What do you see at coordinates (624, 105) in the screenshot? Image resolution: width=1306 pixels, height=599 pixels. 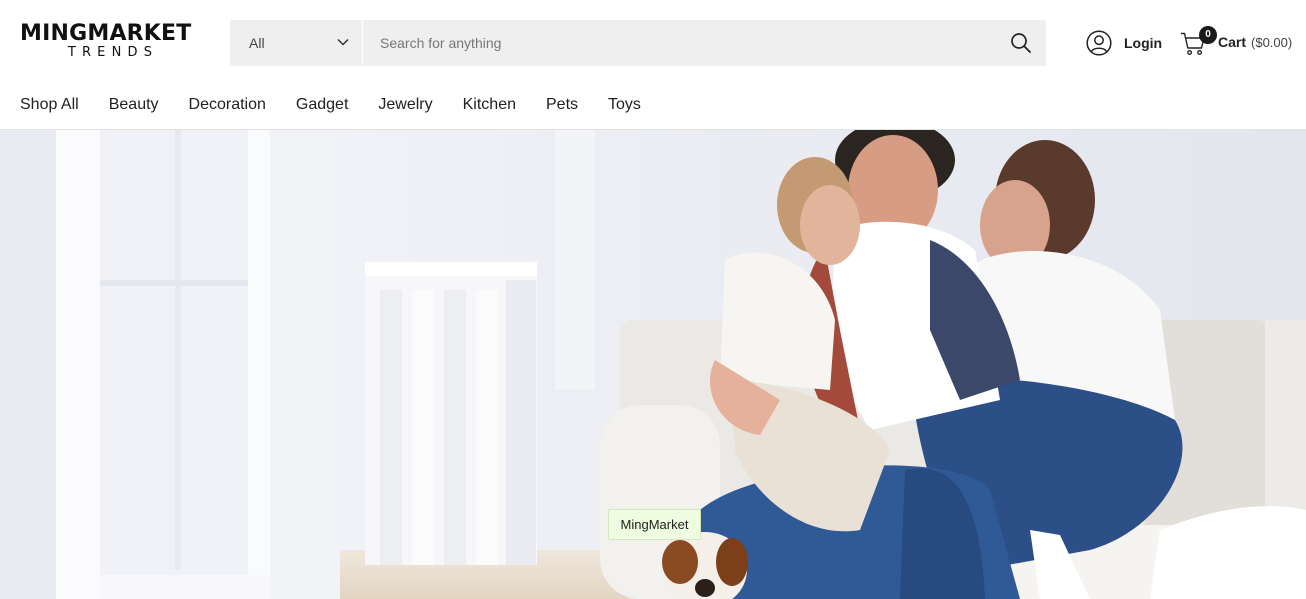 I see `nav-item-toys: Toys` at bounding box center [624, 105].